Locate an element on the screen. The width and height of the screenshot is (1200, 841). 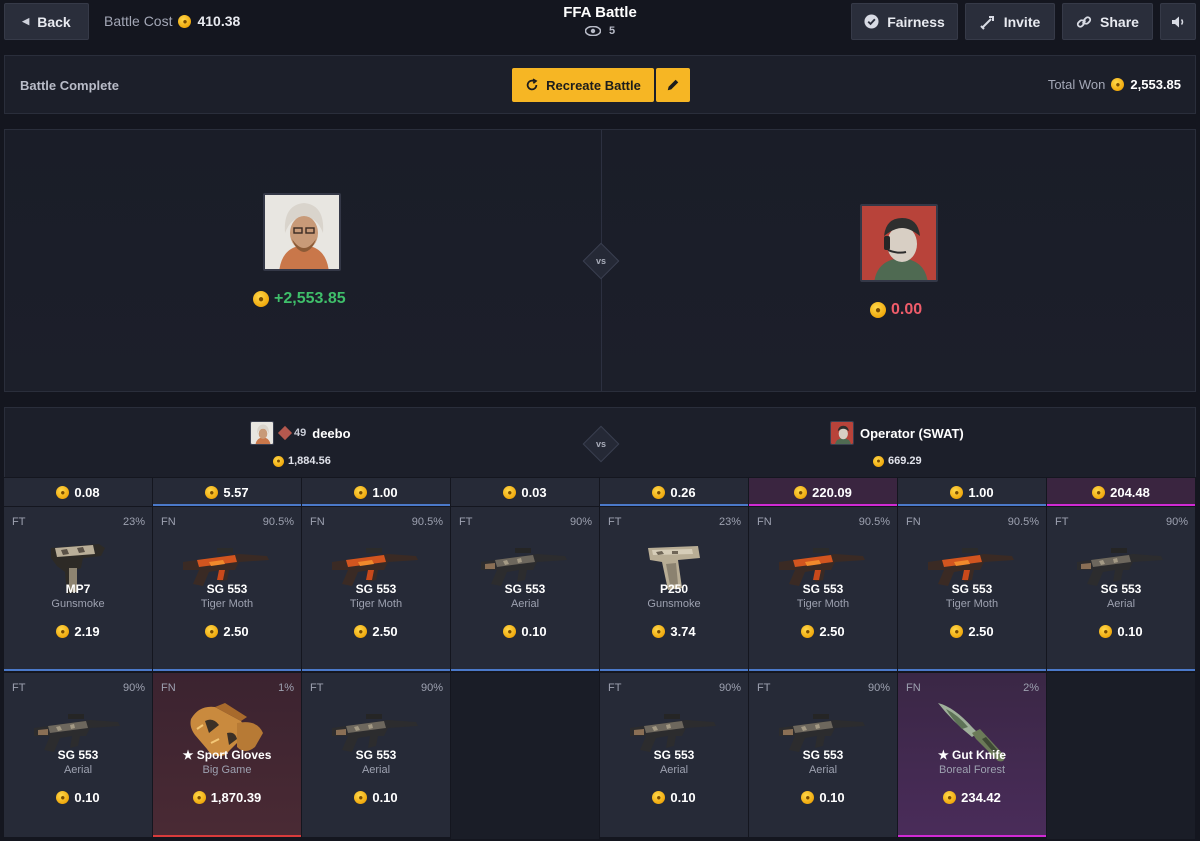
sound-button is located at coordinates (1178, 21).